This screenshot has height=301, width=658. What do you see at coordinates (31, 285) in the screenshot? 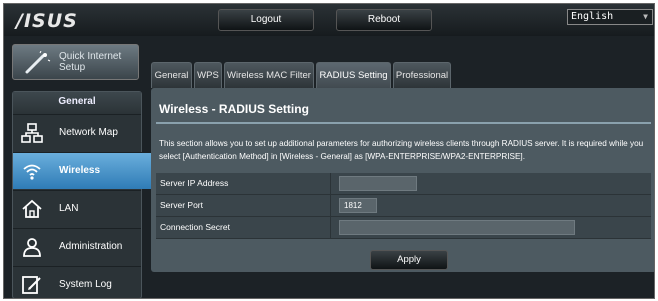
I see `system-log-icon` at bounding box center [31, 285].